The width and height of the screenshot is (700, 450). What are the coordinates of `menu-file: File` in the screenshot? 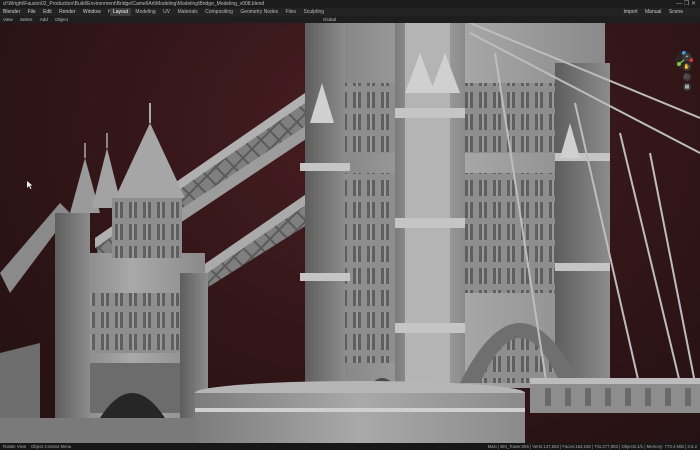 It's located at (32, 12).